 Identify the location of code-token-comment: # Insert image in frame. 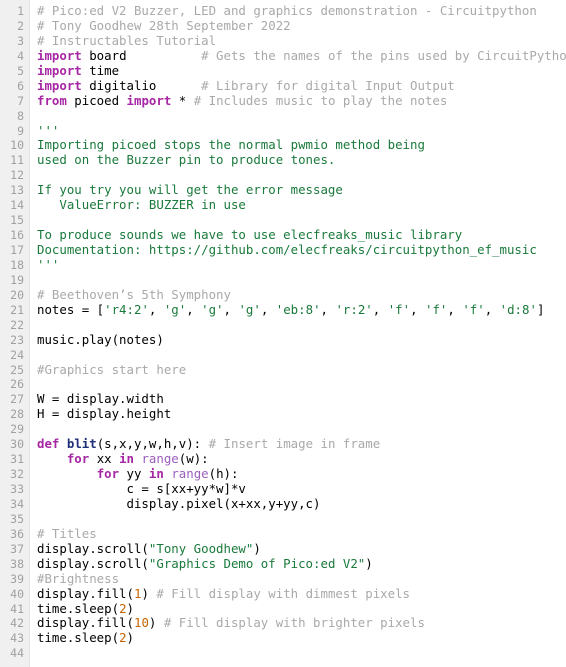
(294, 444).